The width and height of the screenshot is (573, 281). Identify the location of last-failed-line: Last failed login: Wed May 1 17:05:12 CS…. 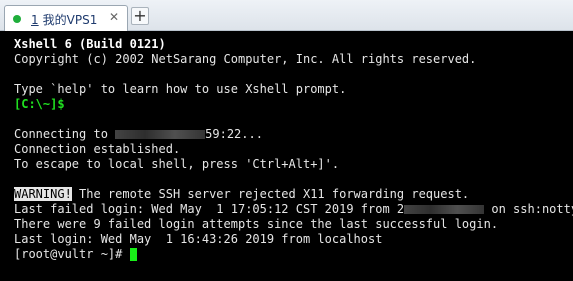
(293, 209).